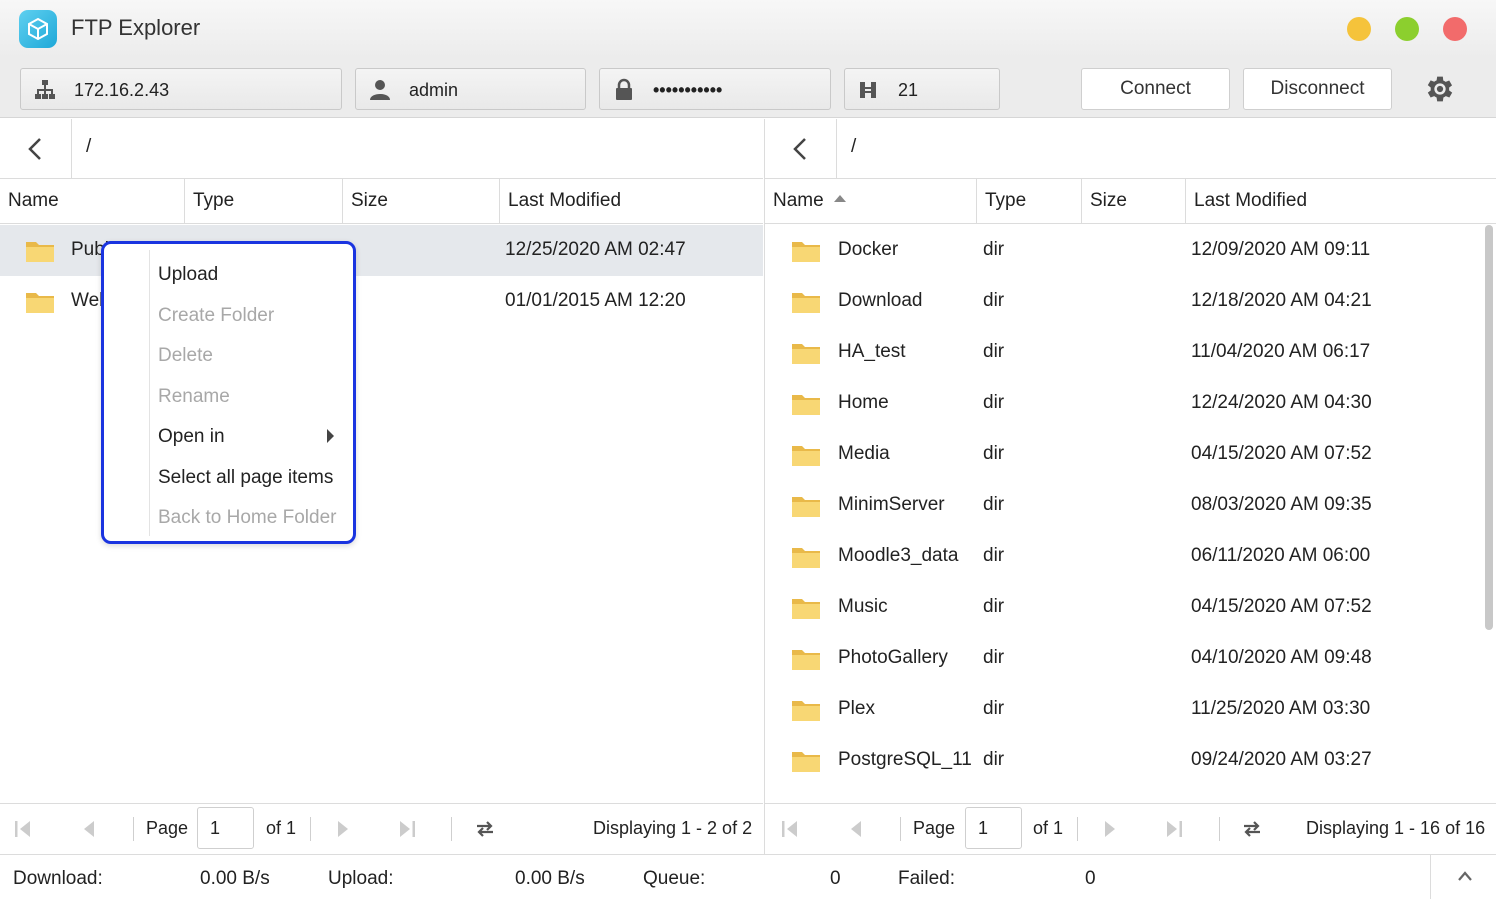 The width and height of the screenshot is (1496, 899). What do you see at coordinates (1396, 828) in the screenshot?
I see `display-info: Displaying 1 - 16 of 16` at bounding box center [1396, 828].